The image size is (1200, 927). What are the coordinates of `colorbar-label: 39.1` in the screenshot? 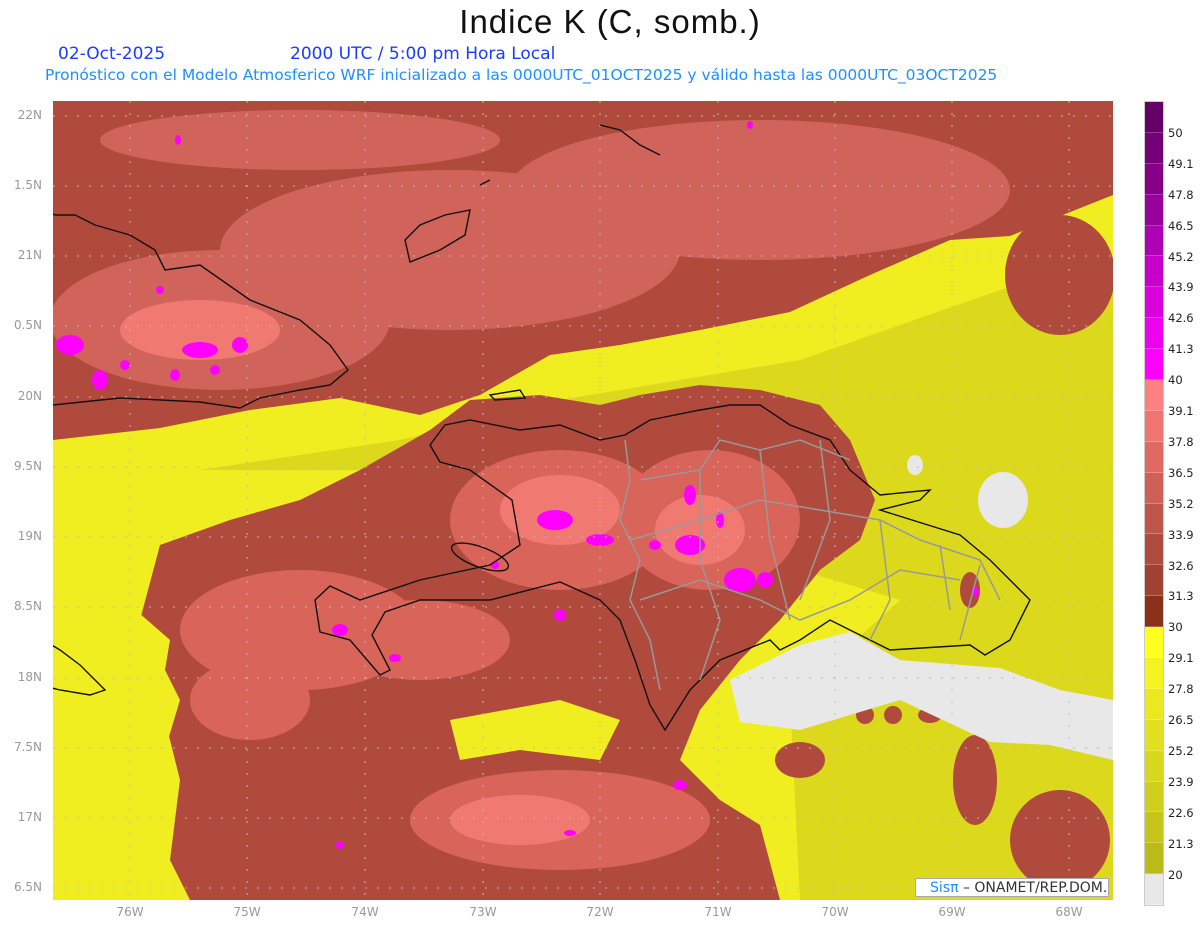 It's located at (1181, 411).